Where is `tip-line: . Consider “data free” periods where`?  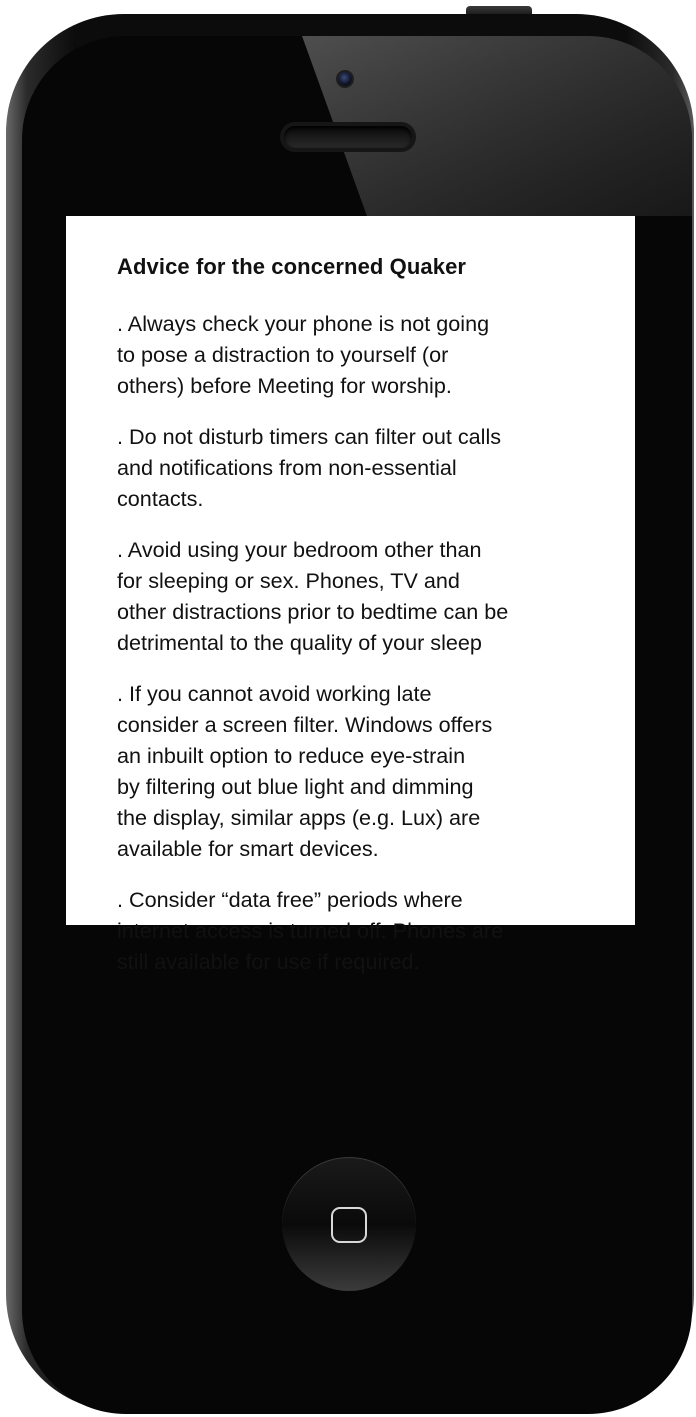
tip-line: . Consider “data free” periods where is located at coordinates (290, 899).